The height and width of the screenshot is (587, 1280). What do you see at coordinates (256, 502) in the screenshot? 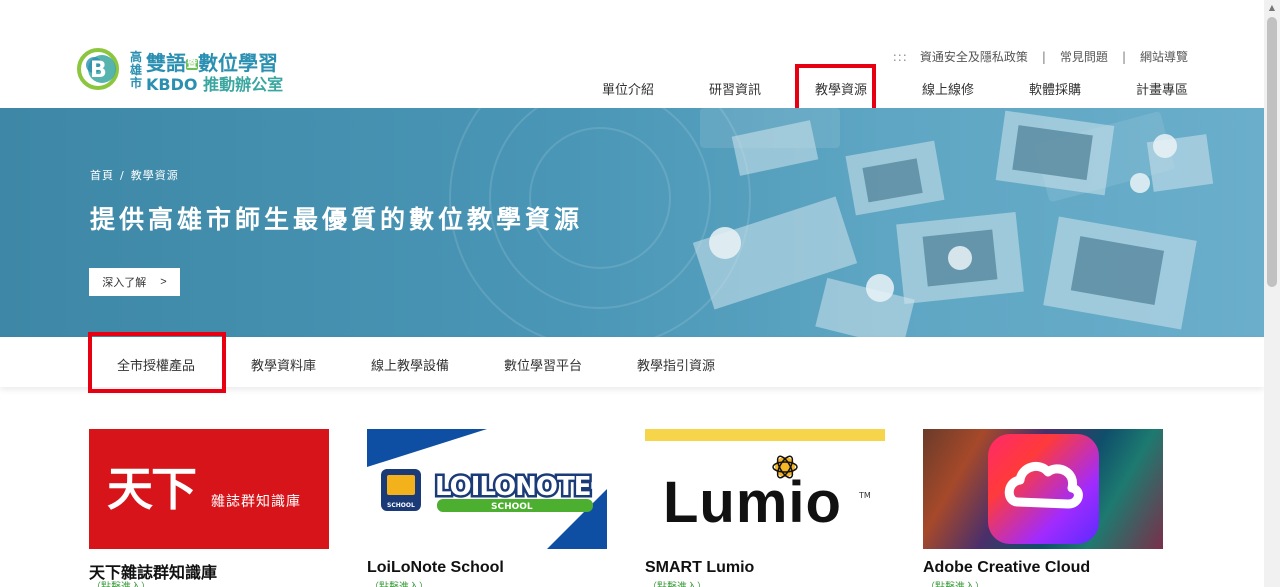
I see `tianxia-logo-subtext: 雜誌群知識庫` at bounding box center [256, 502].